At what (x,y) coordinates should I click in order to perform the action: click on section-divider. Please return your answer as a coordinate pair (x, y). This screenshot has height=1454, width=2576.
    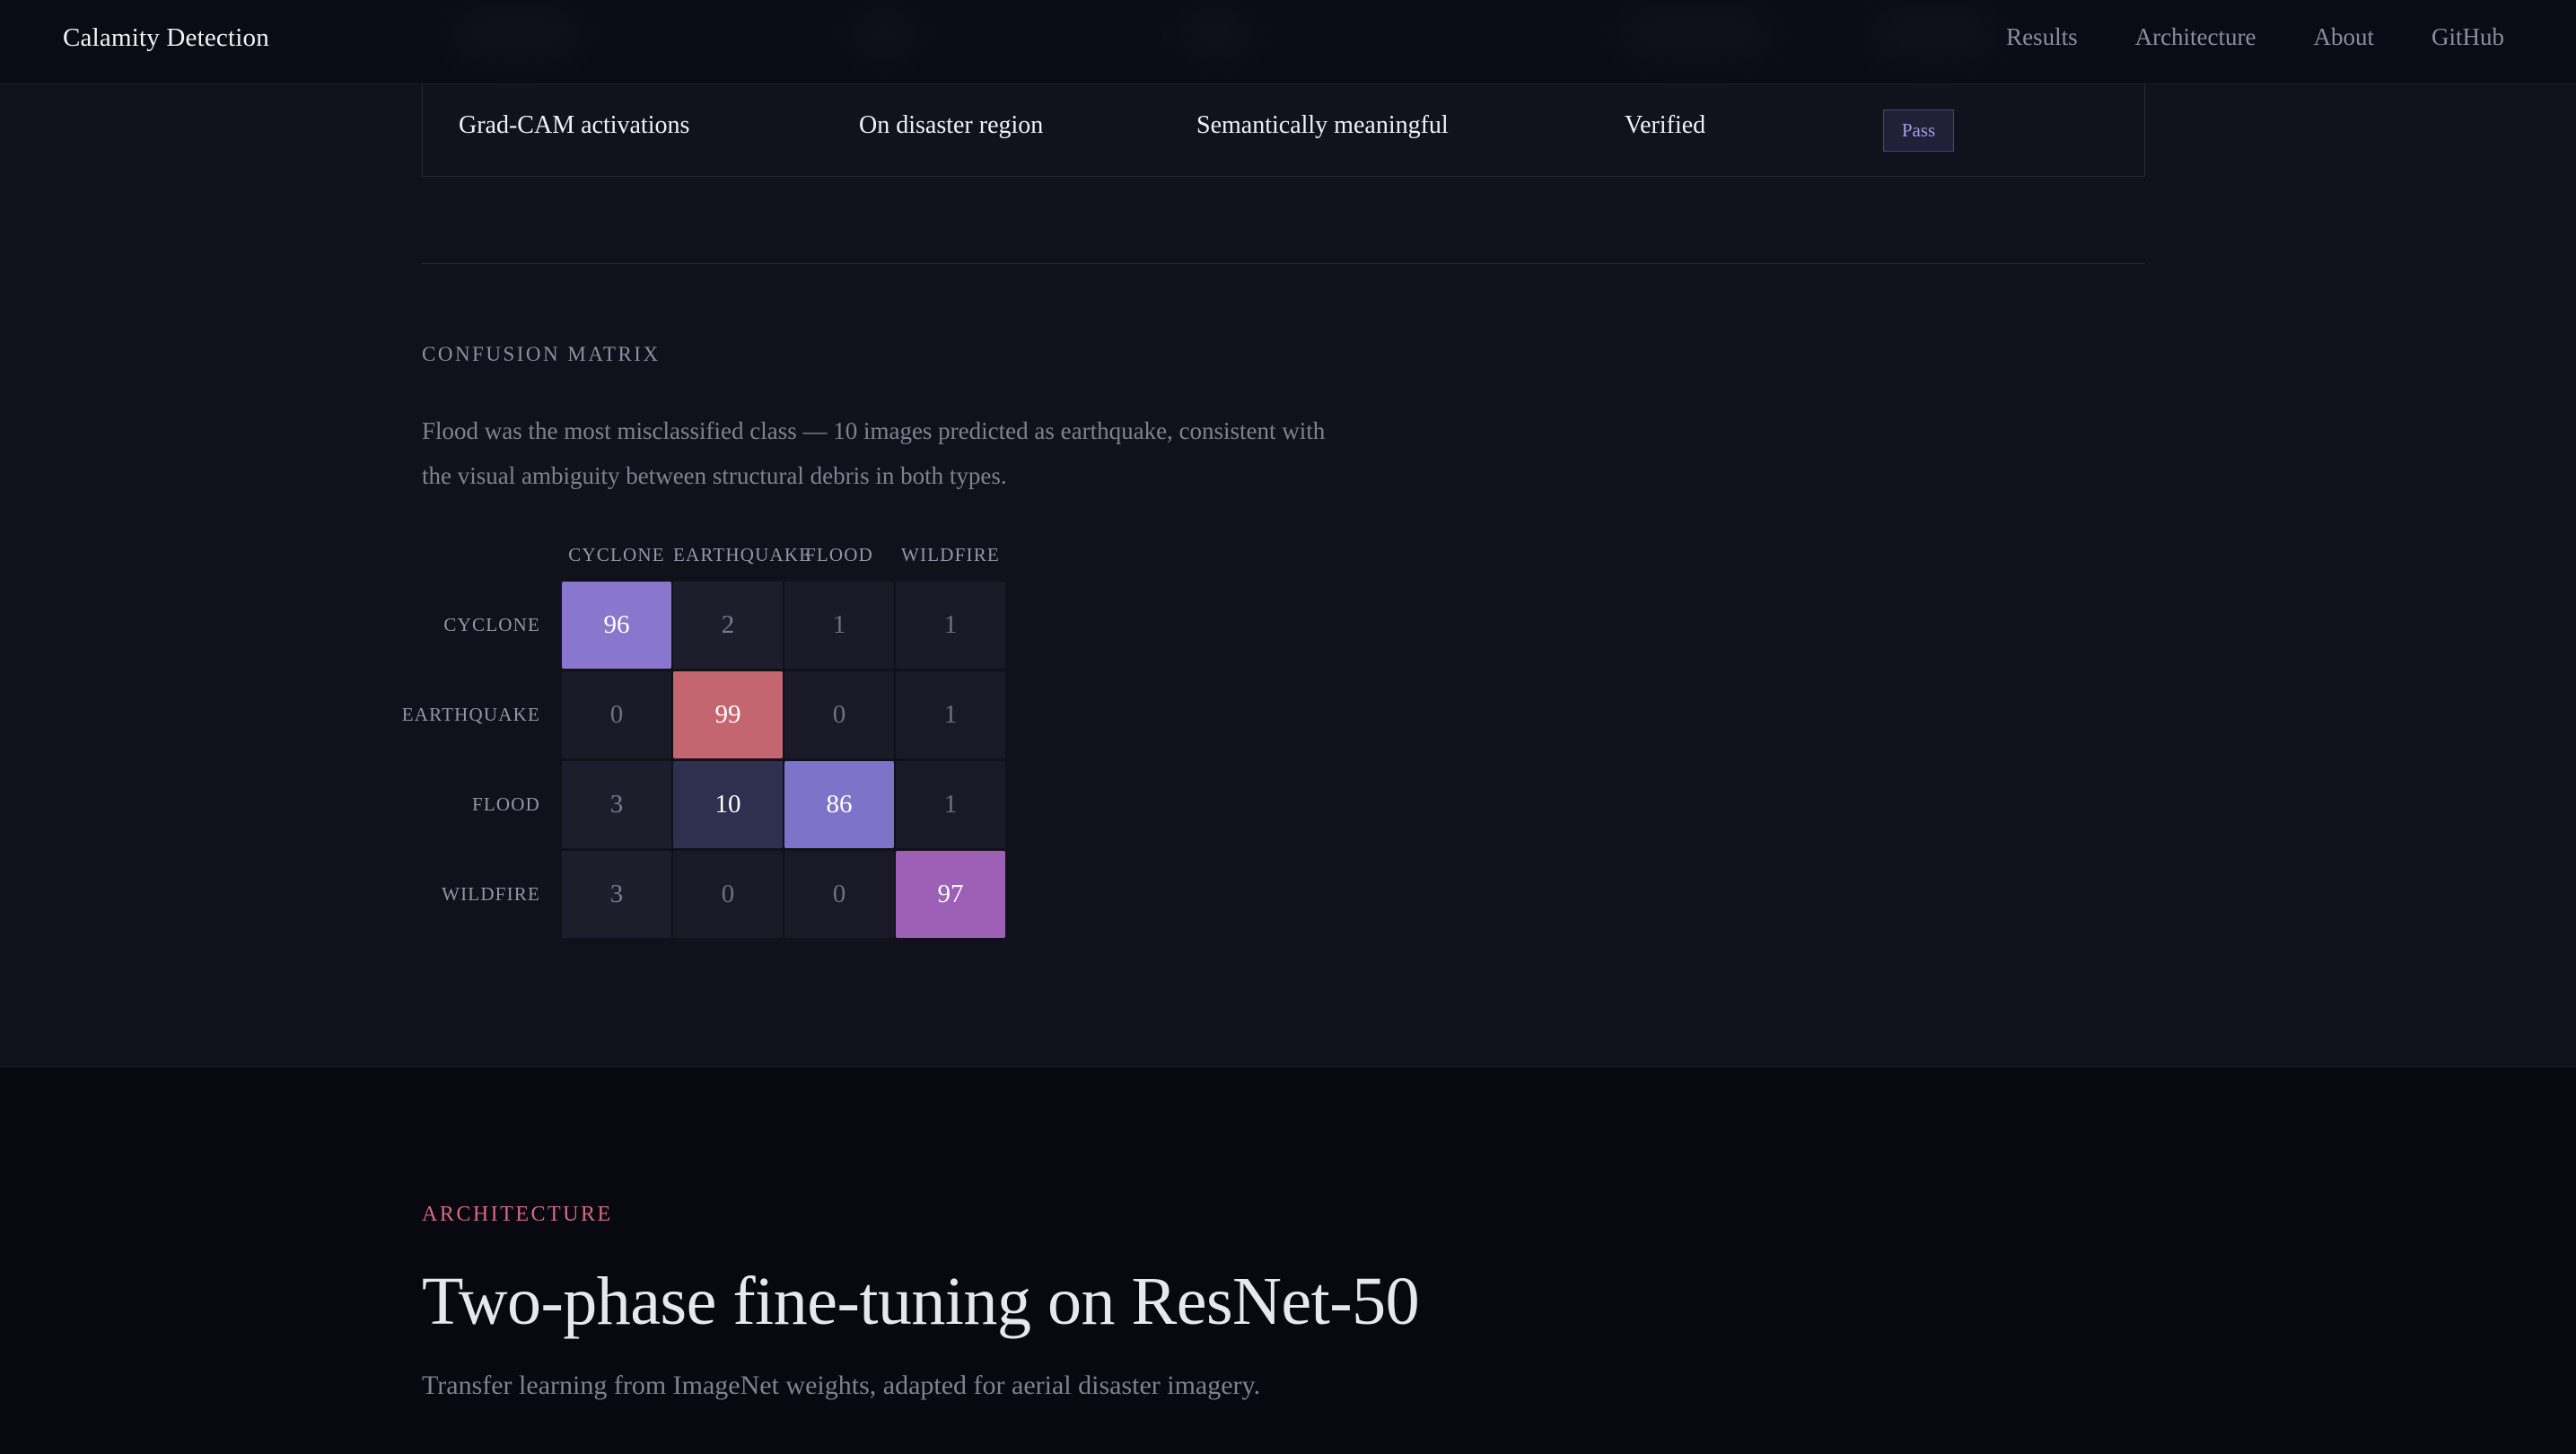
    Looking at the image, I should click on (1283, 263).